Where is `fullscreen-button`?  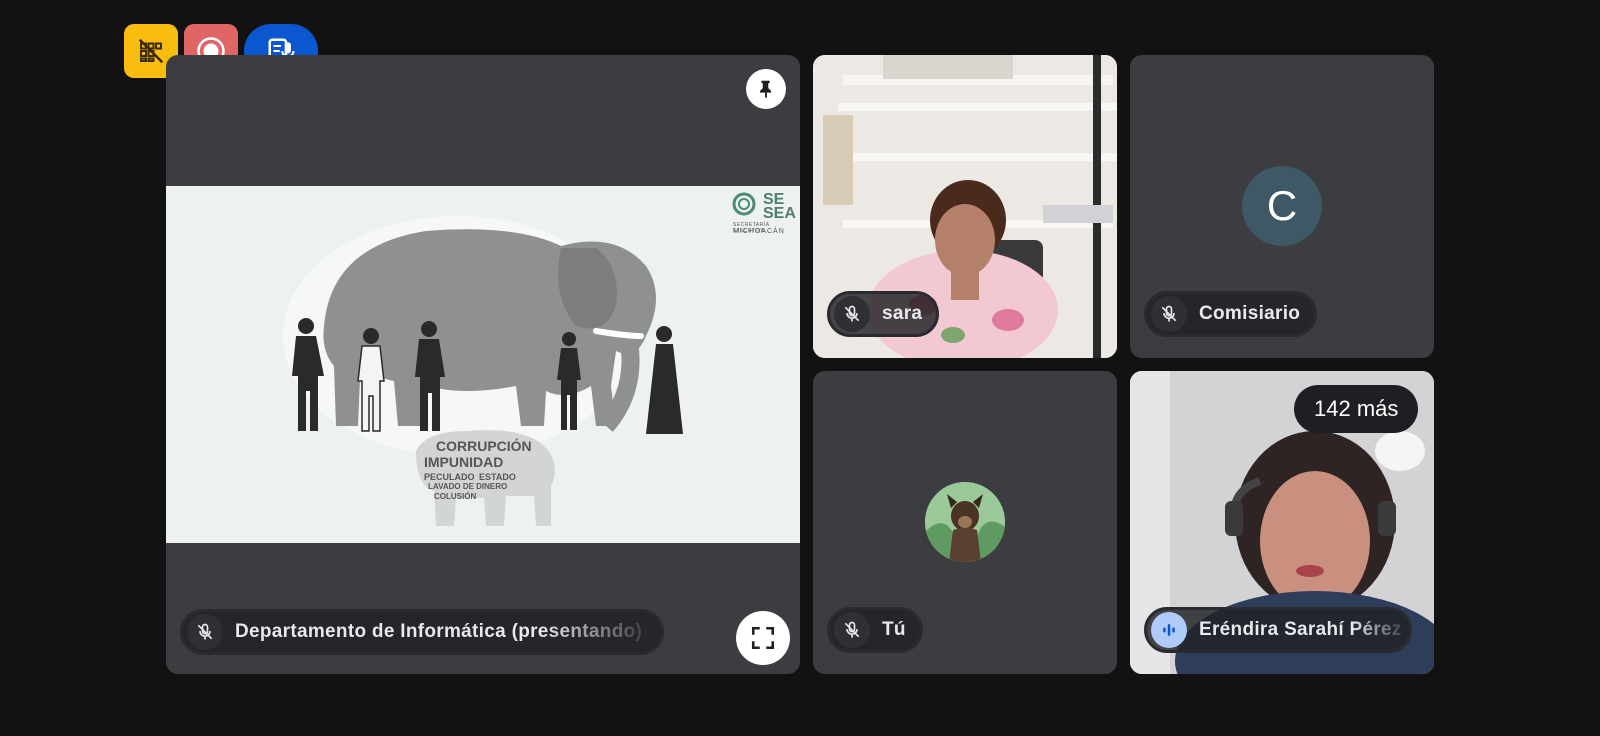
fullscreen-button is located at coordinates (763, 638).